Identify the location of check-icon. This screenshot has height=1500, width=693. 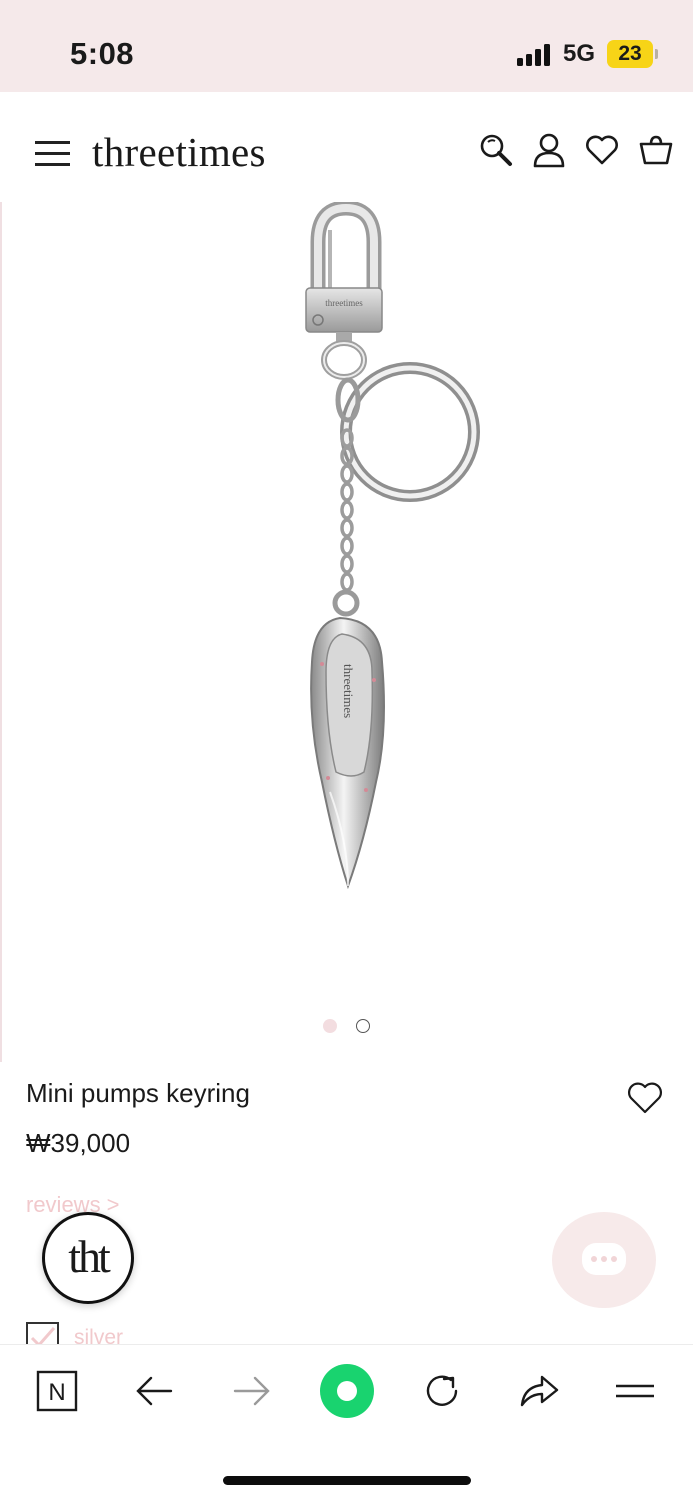
(43, 1335).